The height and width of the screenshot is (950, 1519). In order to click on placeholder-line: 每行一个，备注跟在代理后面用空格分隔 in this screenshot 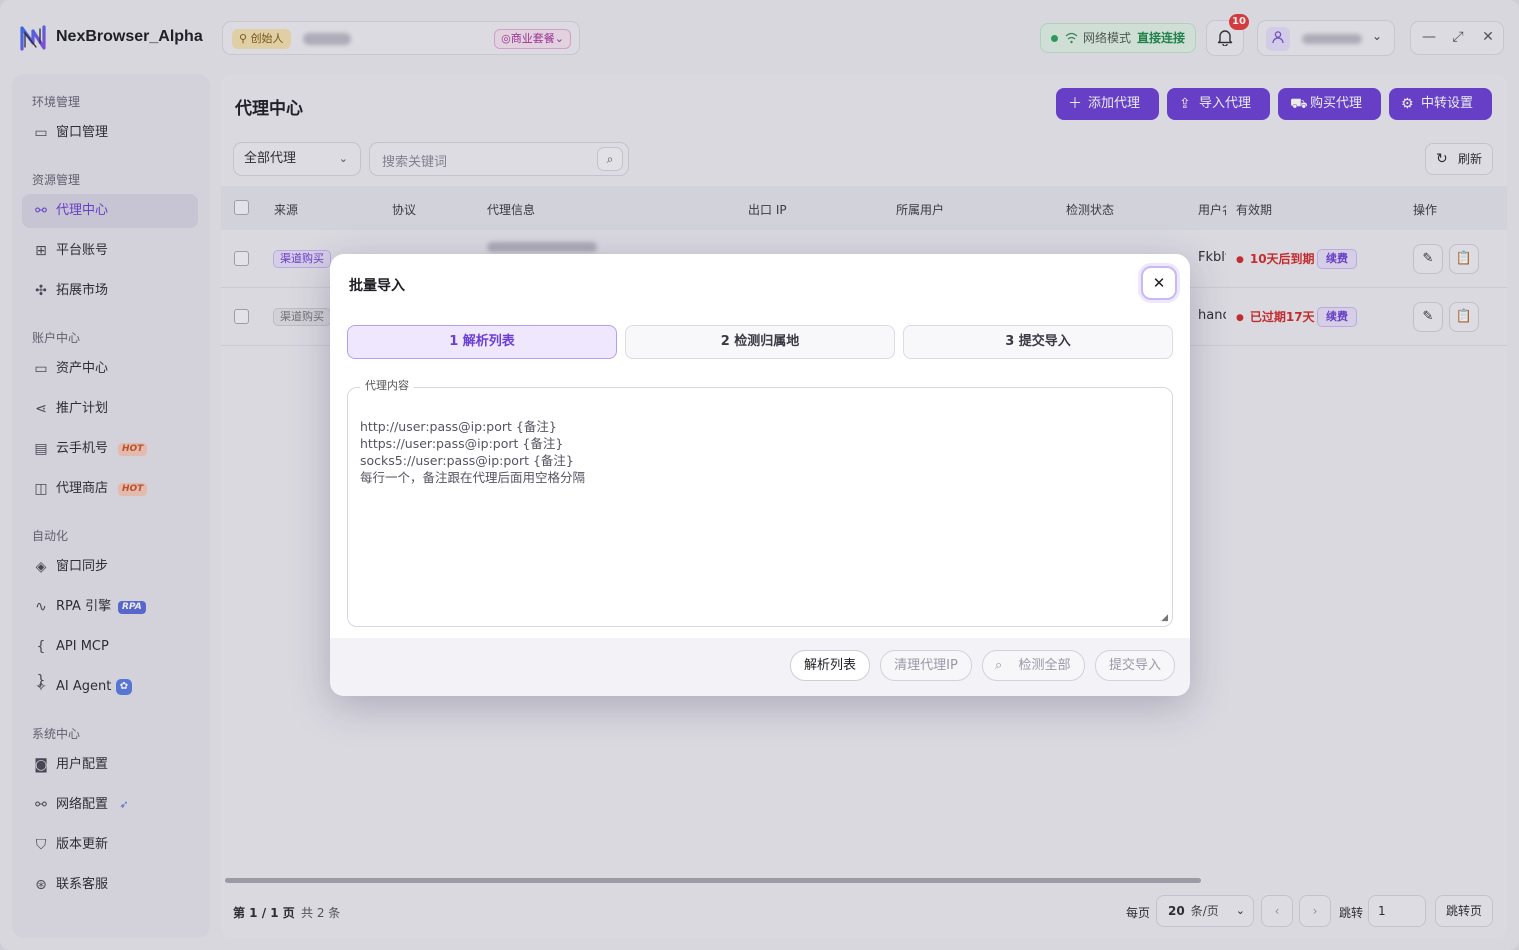, I will do `click(473, 477)`.